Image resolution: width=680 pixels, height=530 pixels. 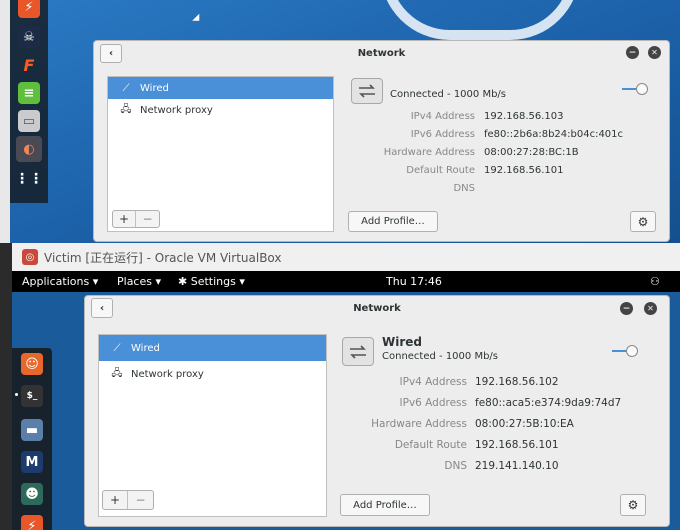 What do you see at coordinates (29, 37) in the screenshot?
I see `metasploit-icon: ☠` at bounding box center [29, 37].